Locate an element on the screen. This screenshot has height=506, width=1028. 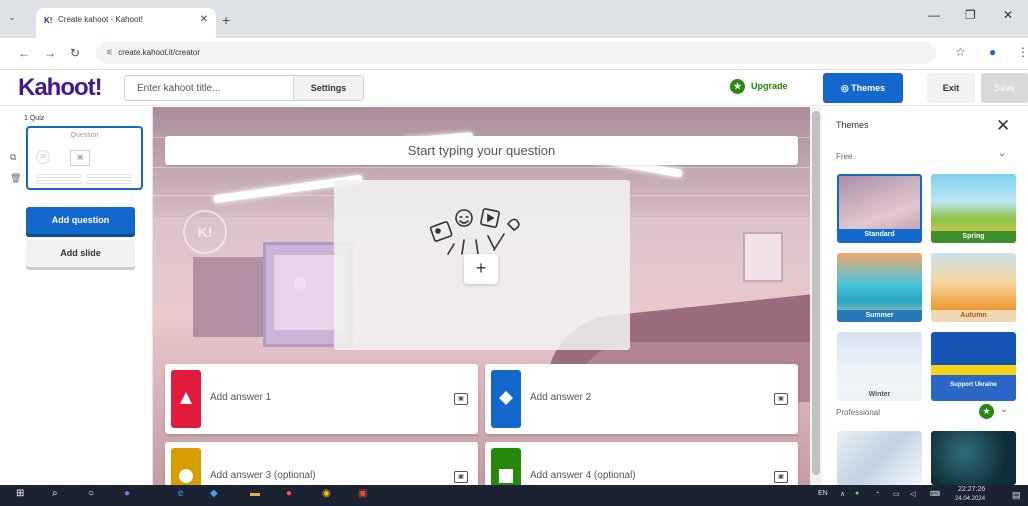
canvas-scrollbar is located at coordinates (816, 296).